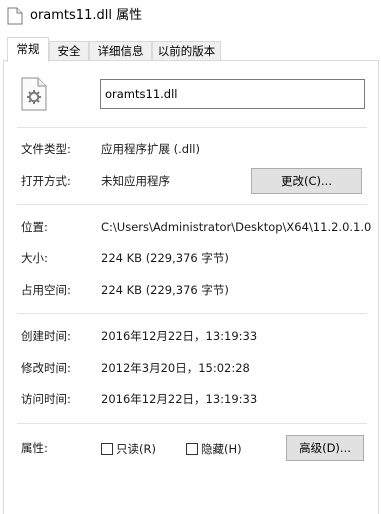 The height and width of the screenshot is (514, 381). I want to click on accessed-value: 2016年12月22日，13:19:33, so click(179, 399).